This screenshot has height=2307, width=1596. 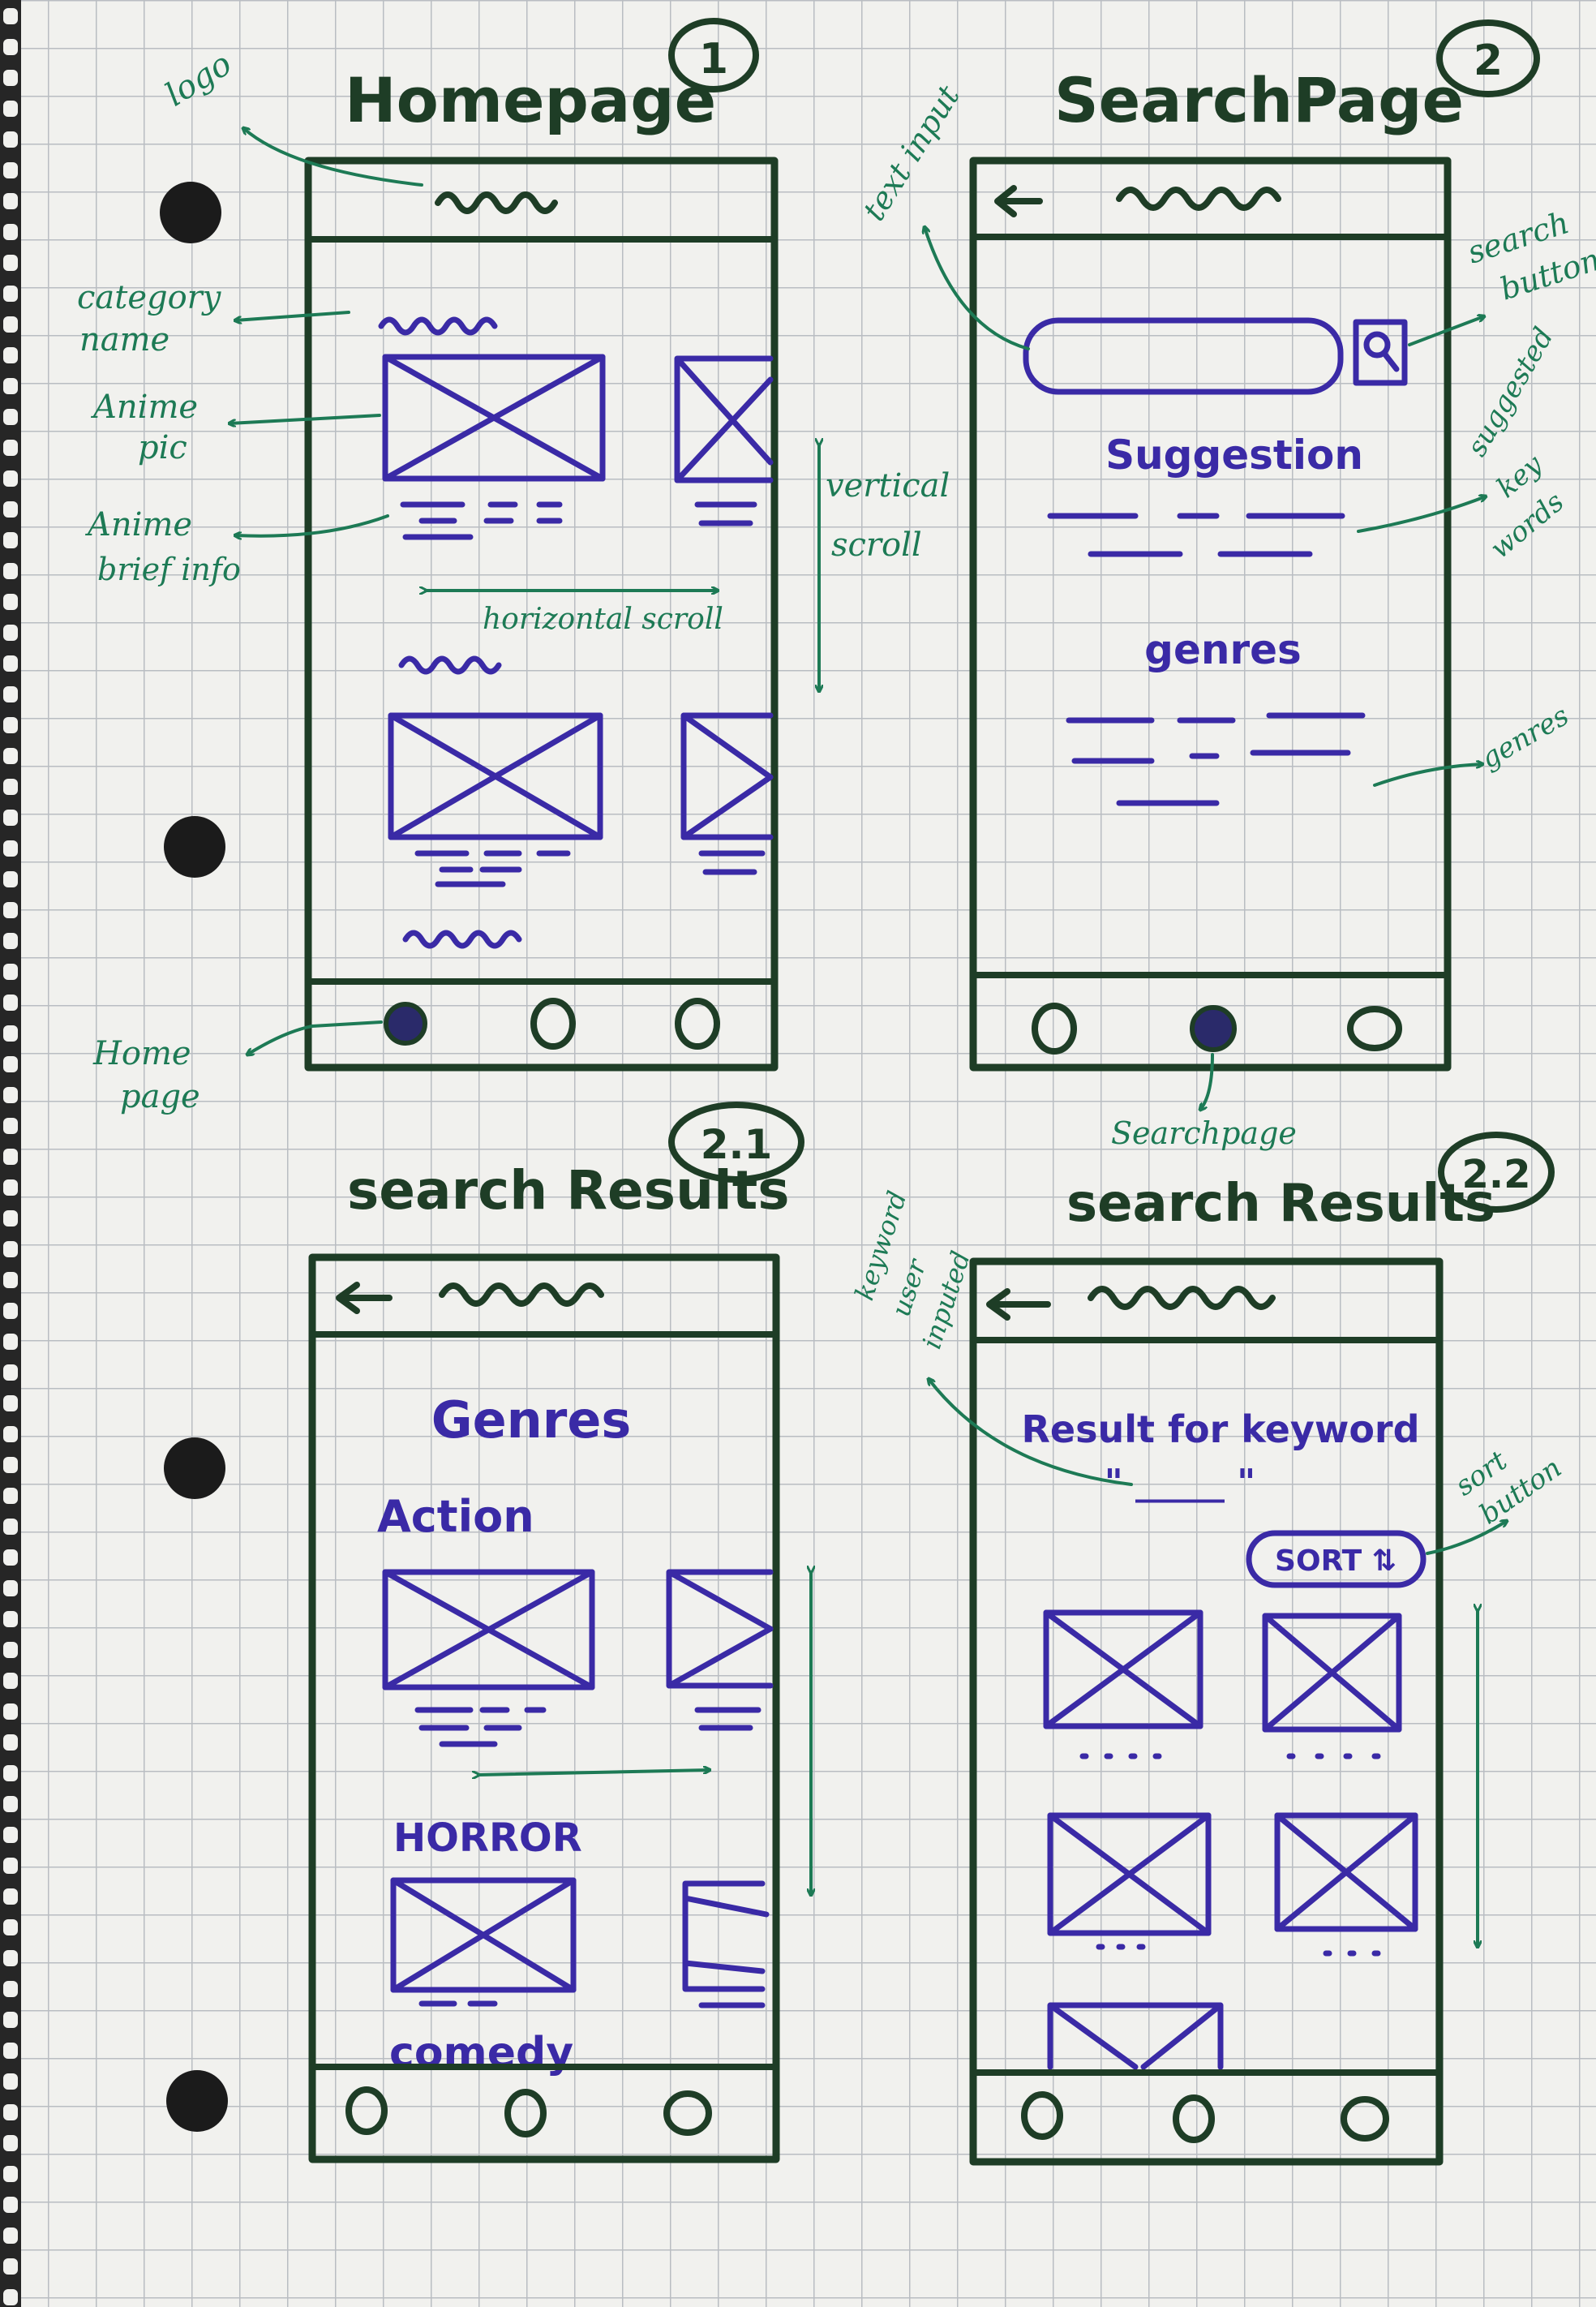 I want to click on horizontal-scroll-arrow, so click(x=594, y=1772).